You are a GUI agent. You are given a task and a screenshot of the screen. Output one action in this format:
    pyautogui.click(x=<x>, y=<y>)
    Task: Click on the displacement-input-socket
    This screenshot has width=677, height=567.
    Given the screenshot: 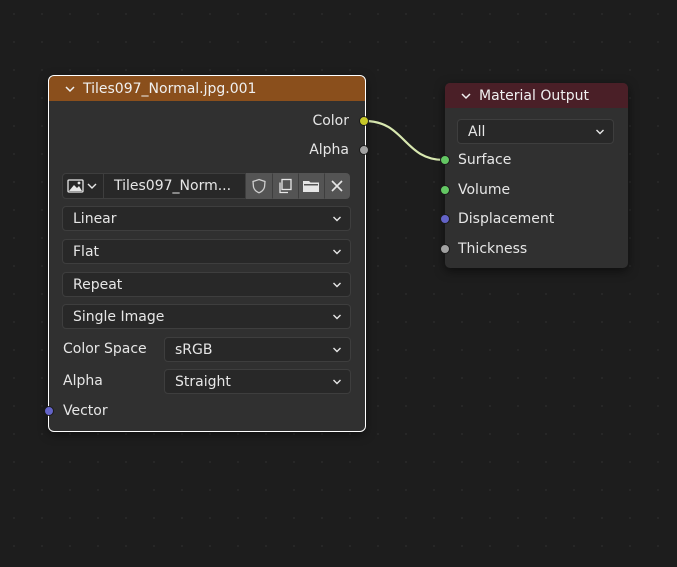 What is the action you would take?
    pyautogui.click(x=445, y=219)
    